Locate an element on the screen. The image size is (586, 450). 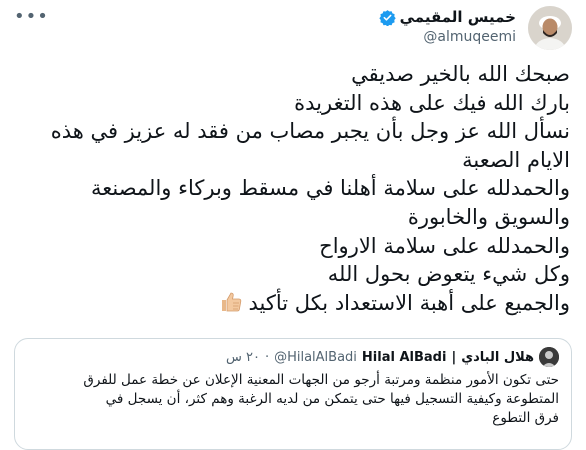
tweet-line: والسويق والخابورة is located at coordinates (488, 216).